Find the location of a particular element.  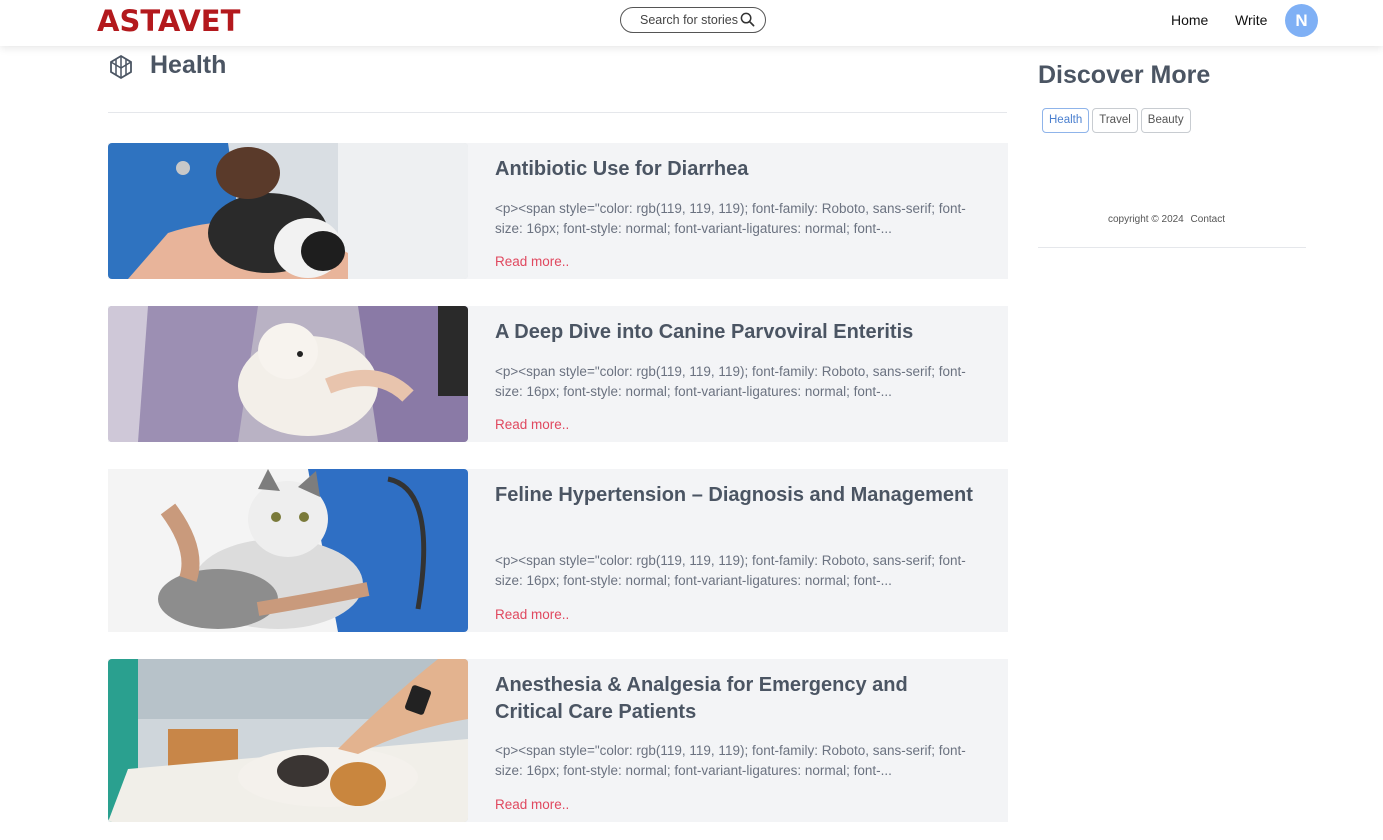

search-input is located at coordinates (692, 20).